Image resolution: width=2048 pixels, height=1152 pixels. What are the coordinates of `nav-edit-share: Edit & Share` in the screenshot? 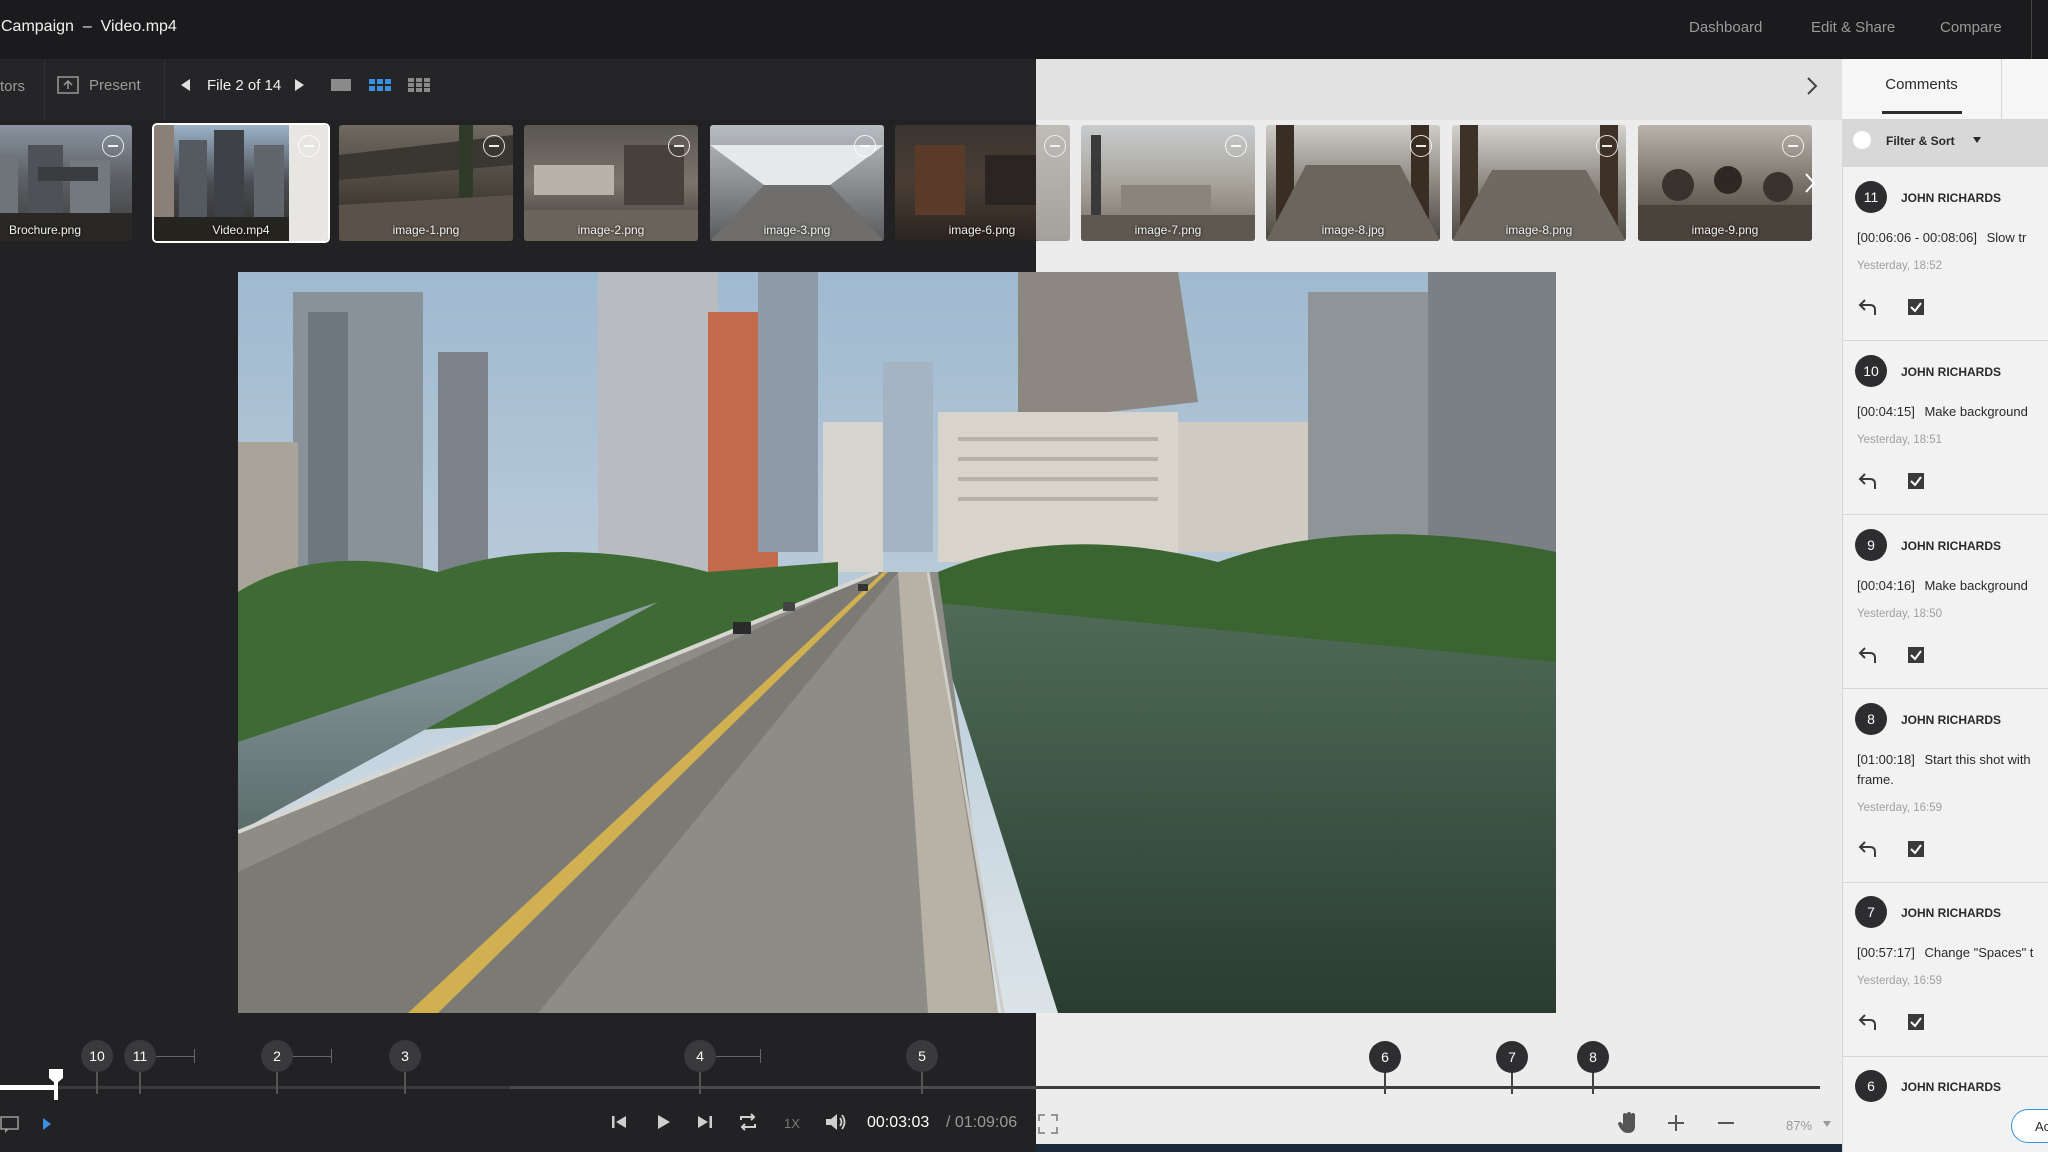 It's located at (1853, 27).